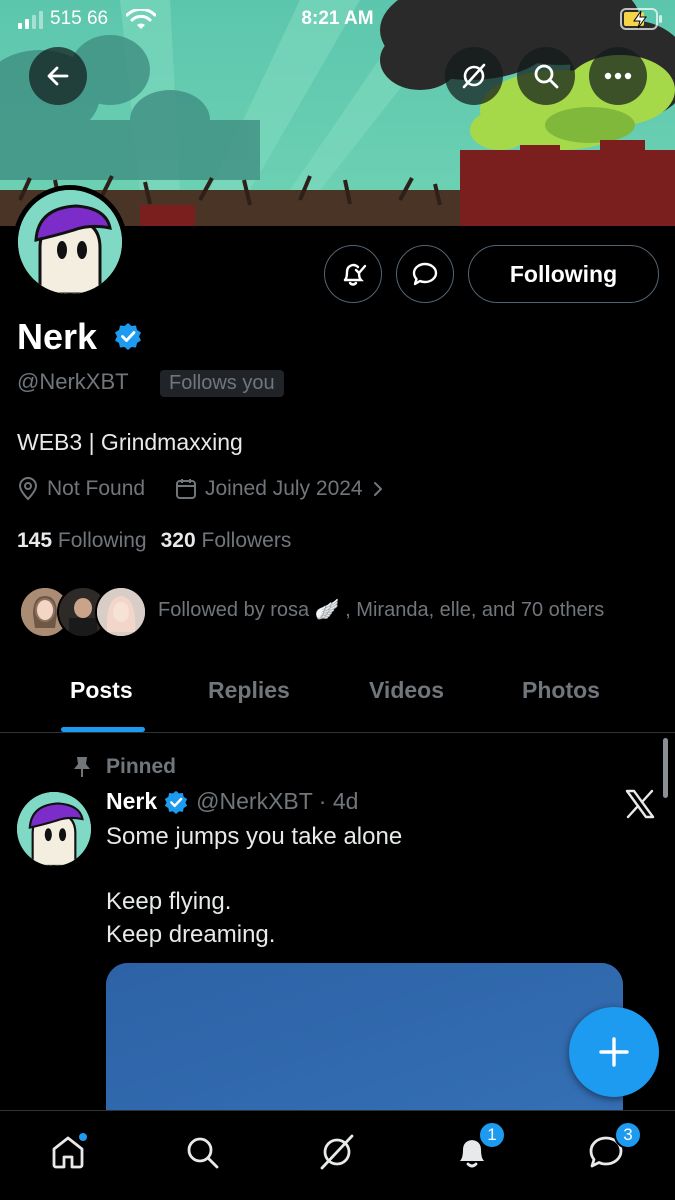 This screenshot has width=675, height=1200. Describe the element at coordinates (337, 694) in the screenshot. I see `profile-tabs: Posts Replies Videos Photos` at that location.